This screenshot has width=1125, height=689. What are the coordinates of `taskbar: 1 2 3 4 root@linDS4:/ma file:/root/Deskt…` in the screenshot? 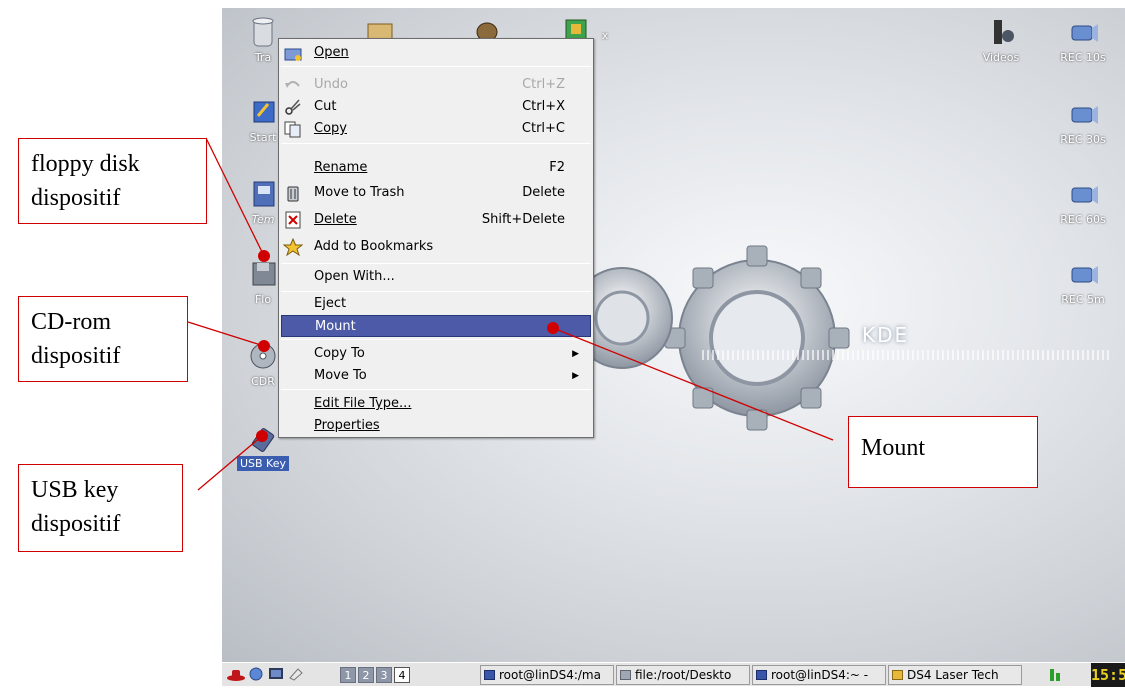 It's located at (673, 674).